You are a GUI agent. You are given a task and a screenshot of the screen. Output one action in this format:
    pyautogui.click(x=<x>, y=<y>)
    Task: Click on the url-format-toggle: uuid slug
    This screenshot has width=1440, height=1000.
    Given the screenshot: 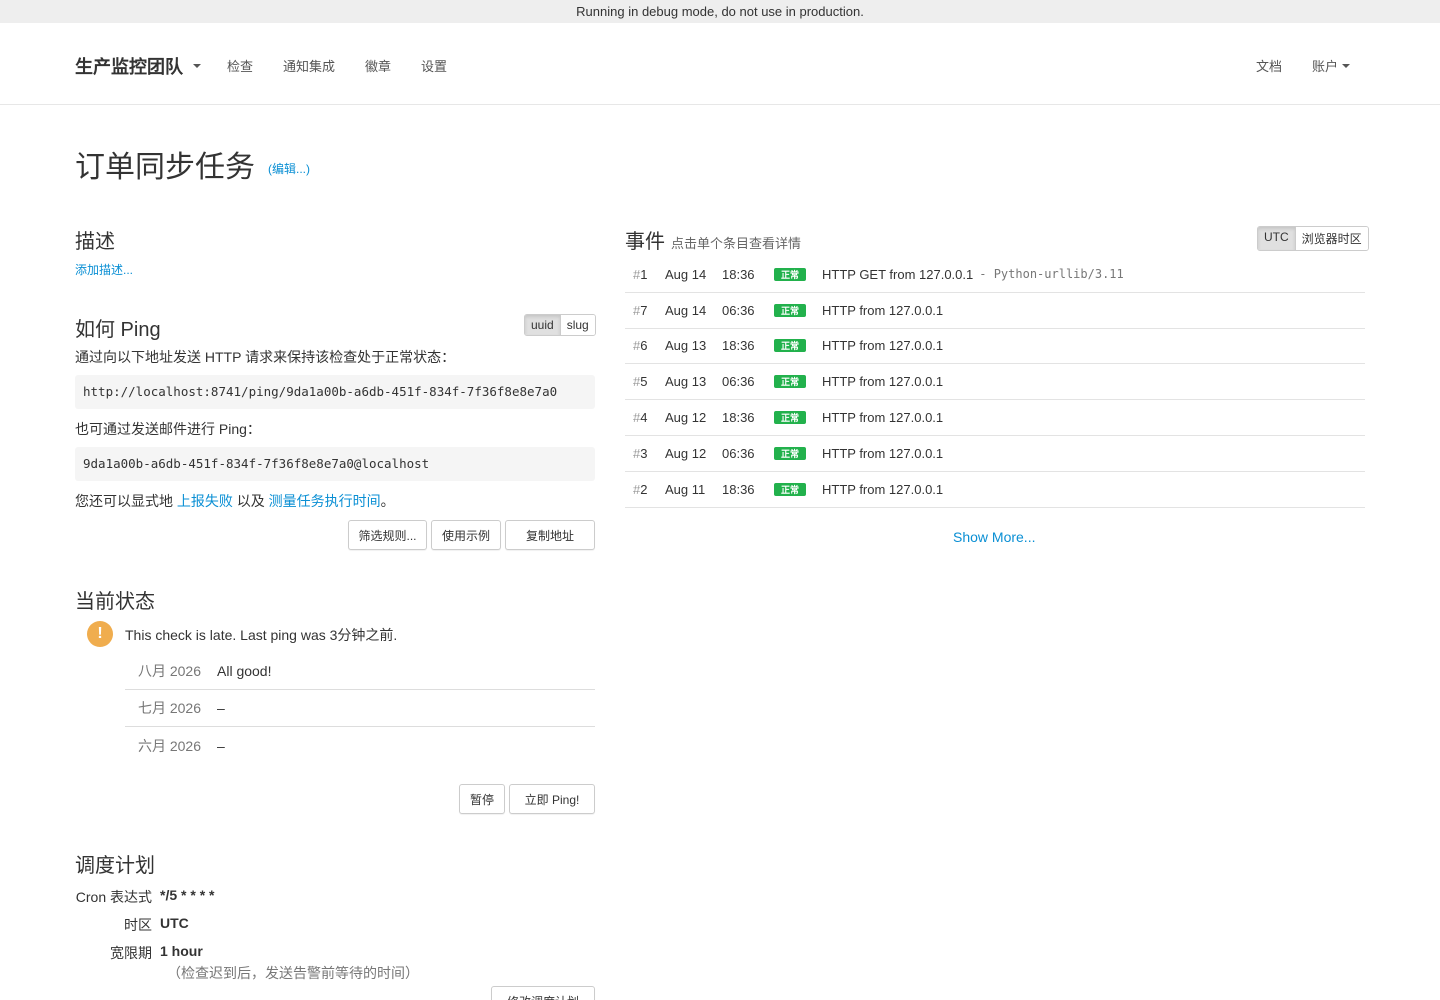 What is the action you would take?
    pyautogui.click(x=560, y=325)
    